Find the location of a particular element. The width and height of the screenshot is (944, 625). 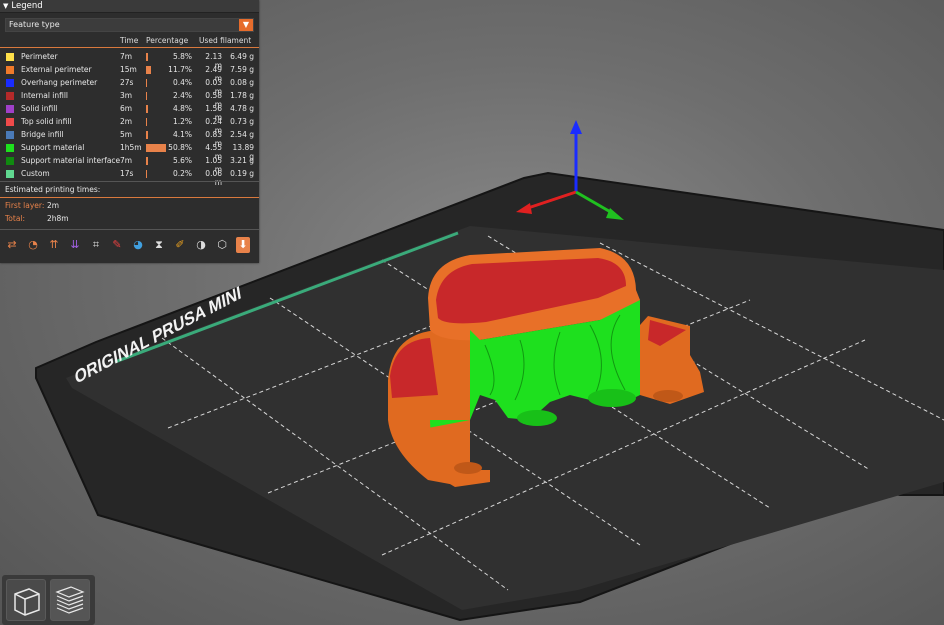

total-label: Total: is located at coordinates (15, 218).